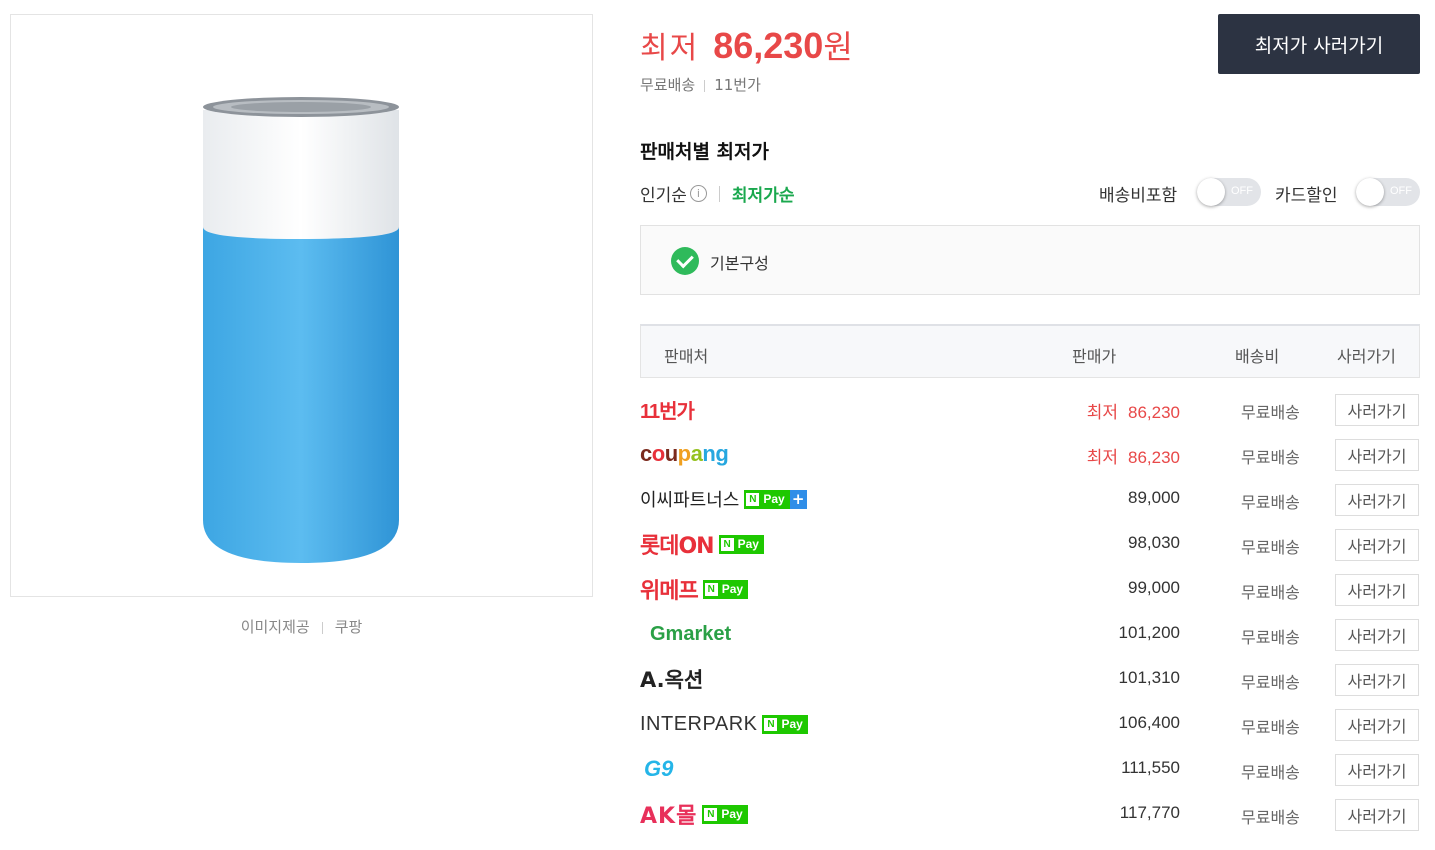  I want to click on table-row: AK몰 N Pay 117,770 무료배송 사러가기, so click(1030, 821).